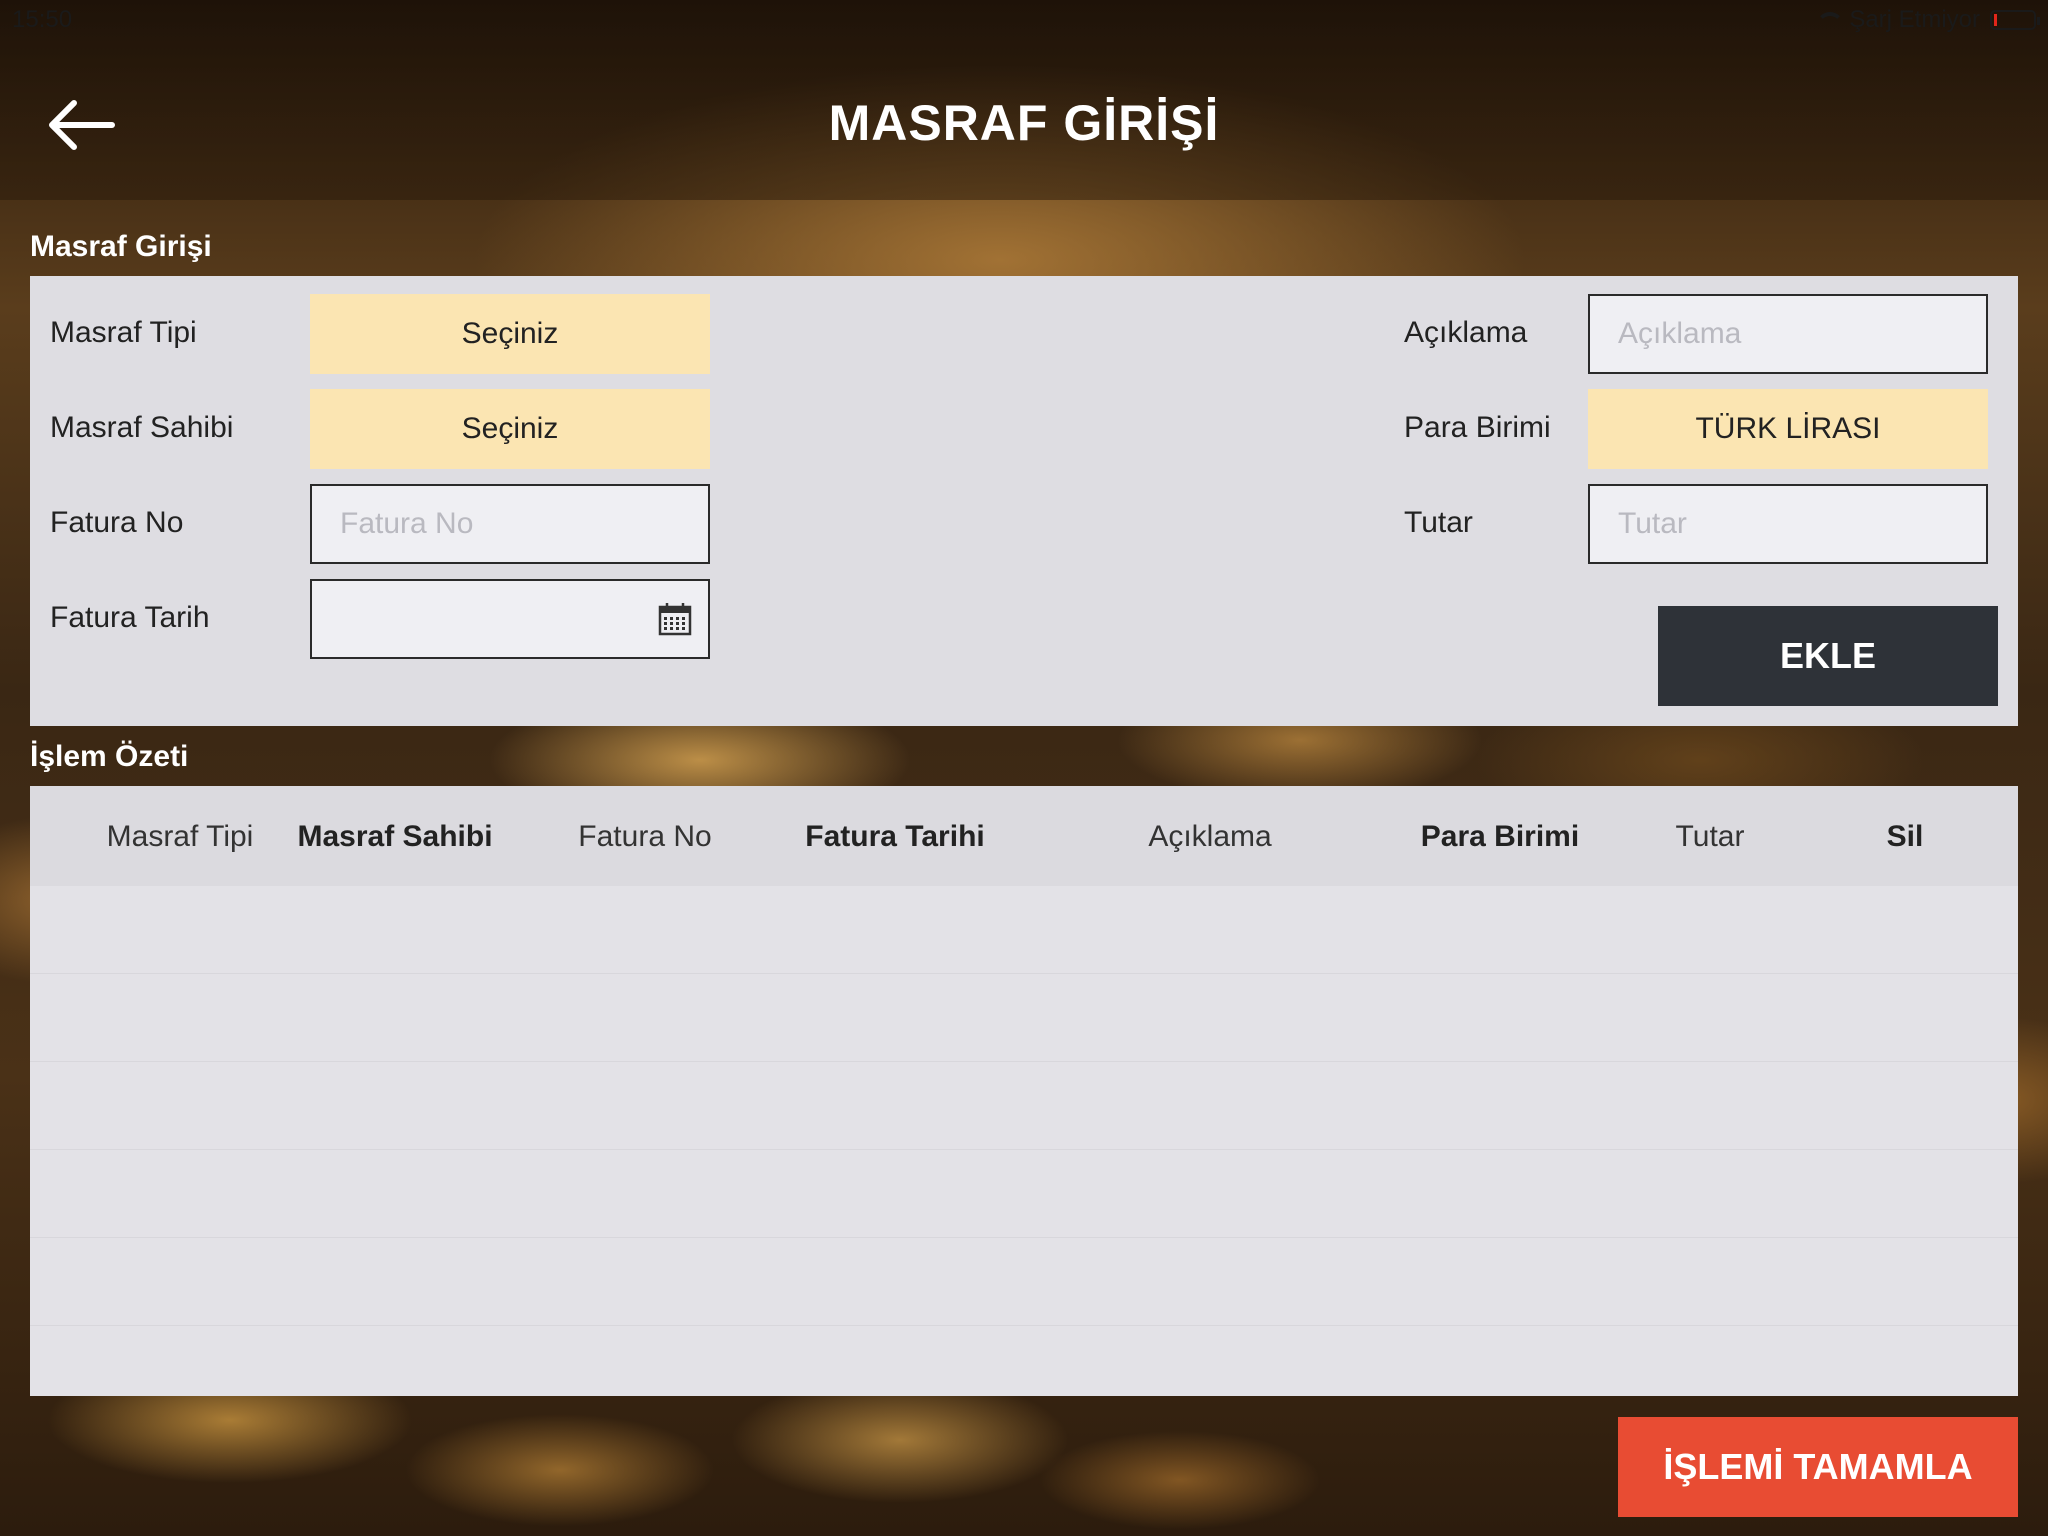 This screenshot has height=1536, width=2048. What do you see at coordinates (2015, 20) in the screenshot?
I see `battery-icon` at bounding box center [2015, 20].